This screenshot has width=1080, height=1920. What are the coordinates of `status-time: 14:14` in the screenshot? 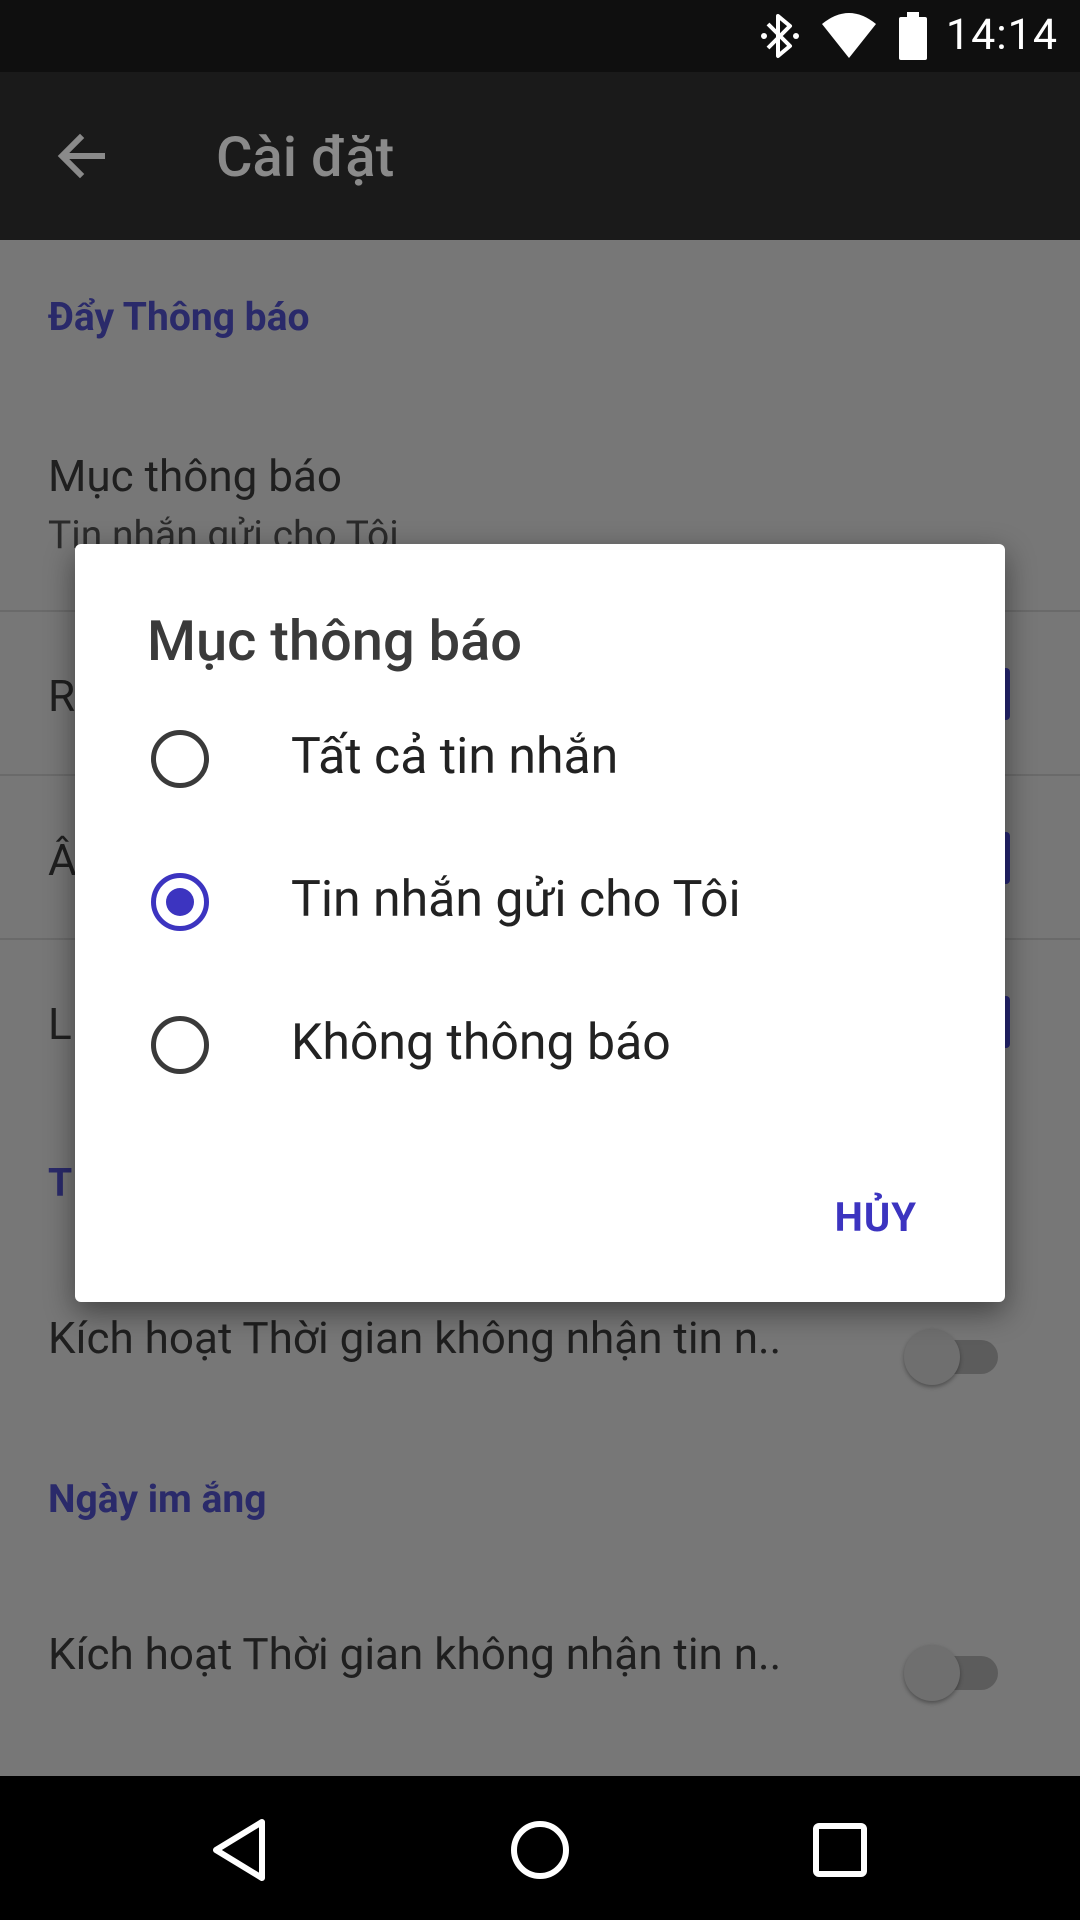 It's located at (1001, 35).